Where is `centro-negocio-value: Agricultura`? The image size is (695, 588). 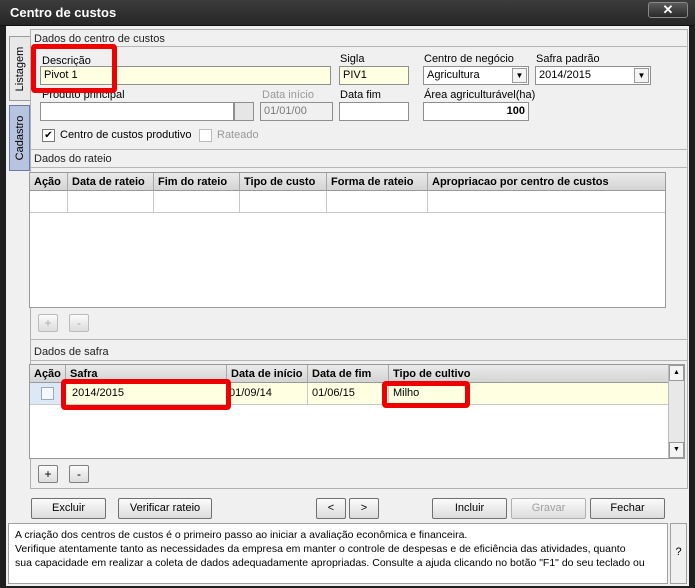
centro-negocio-value: Agricultura is located at coordinates (453, 75).